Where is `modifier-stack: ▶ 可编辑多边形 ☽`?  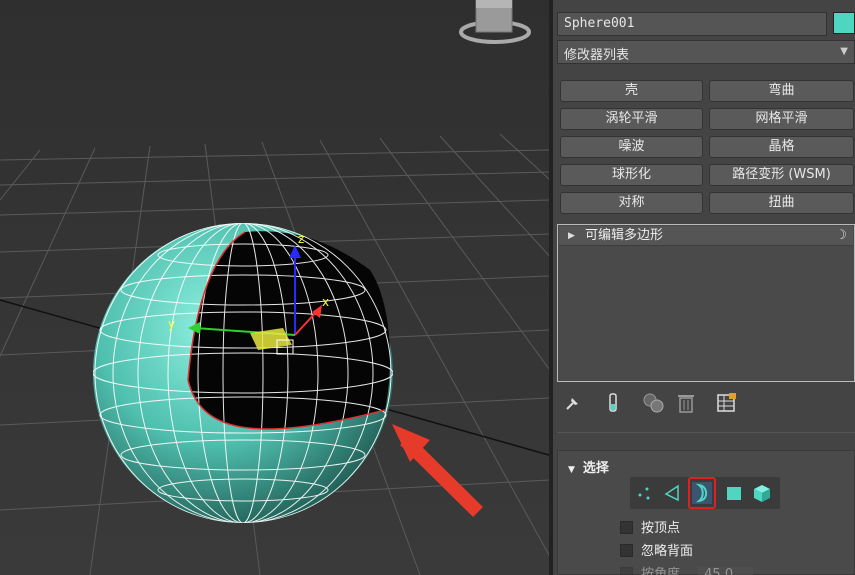 modifier-stack: ▶ 可编辑多边形 ☽ is located at coordinates (706, 303).